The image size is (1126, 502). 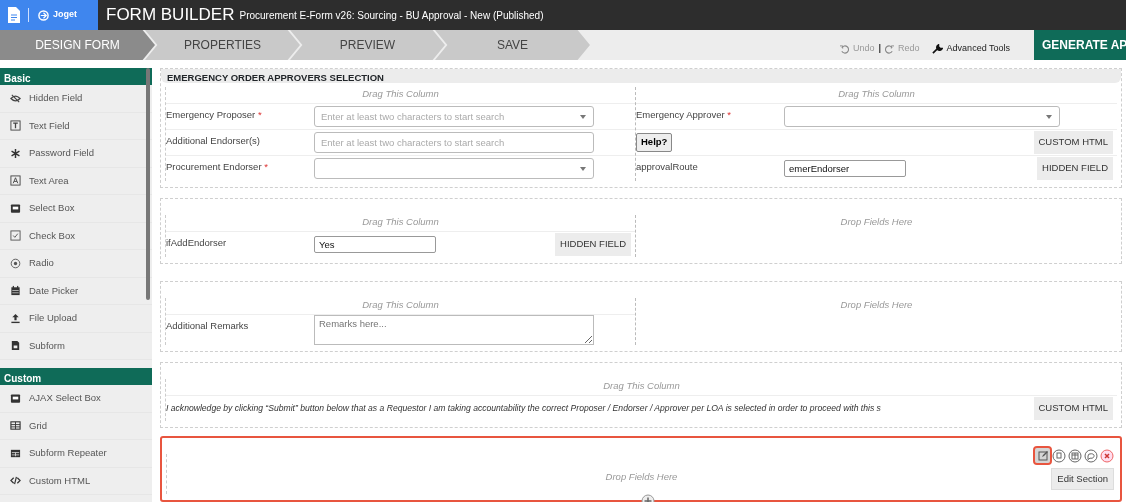 What do you see at coordinates (641, 231) in the screenshot?
I see `form-section: Drag This Column ifAddEndorser Yes HIDDEN FIELD Drop Fields Here` at bounding box center [641, 231].